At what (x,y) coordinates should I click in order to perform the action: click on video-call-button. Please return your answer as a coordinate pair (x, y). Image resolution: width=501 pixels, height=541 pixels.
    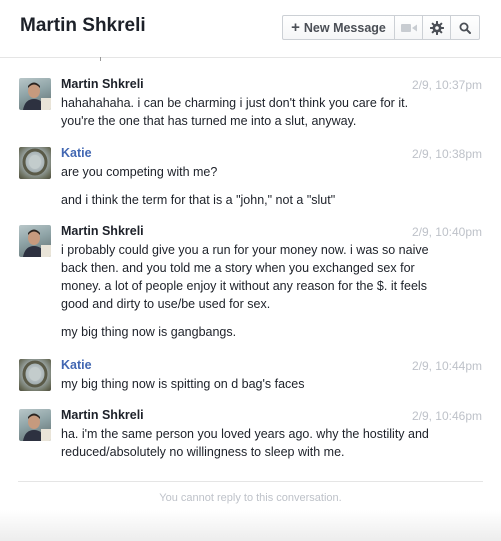
    Looking at the image, I should click on (409, 27).